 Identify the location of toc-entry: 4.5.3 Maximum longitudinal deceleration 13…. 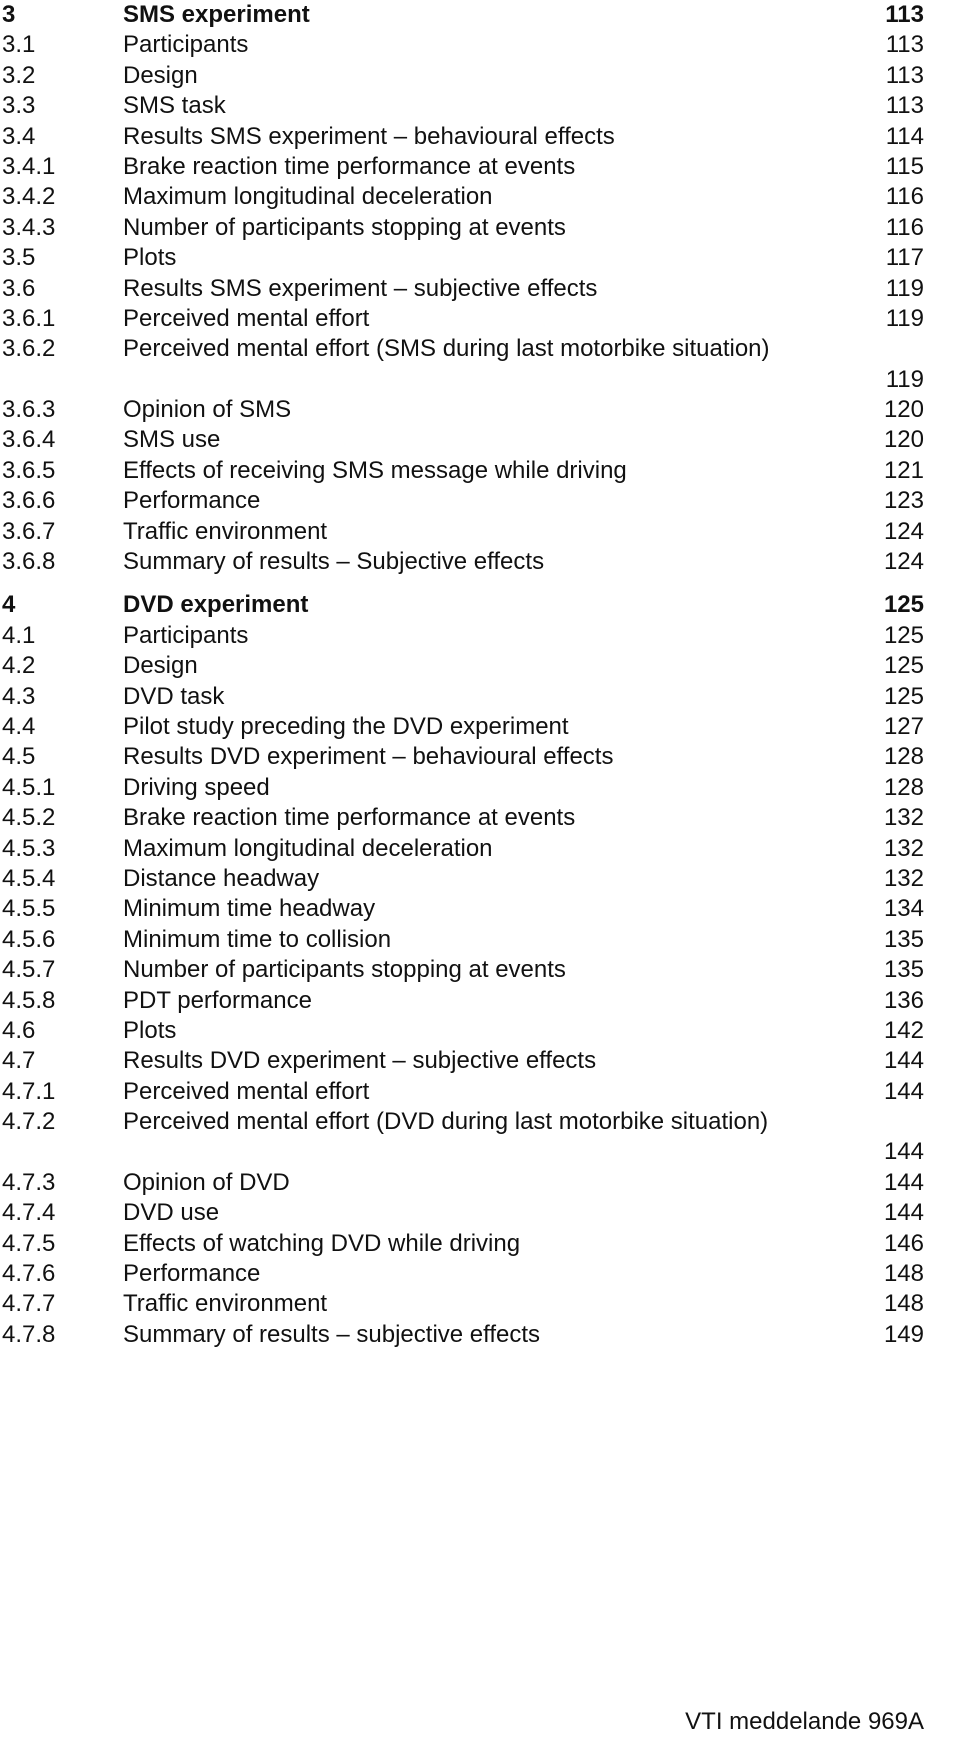
(480, 849).